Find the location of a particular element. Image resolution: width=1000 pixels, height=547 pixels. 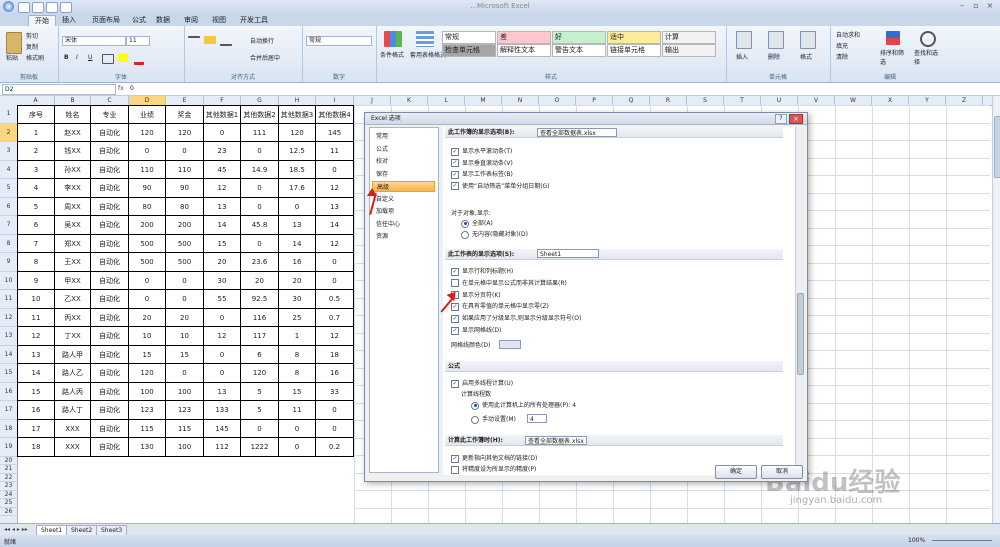

row-header-17: 17 is located at coordinates (8, 410).